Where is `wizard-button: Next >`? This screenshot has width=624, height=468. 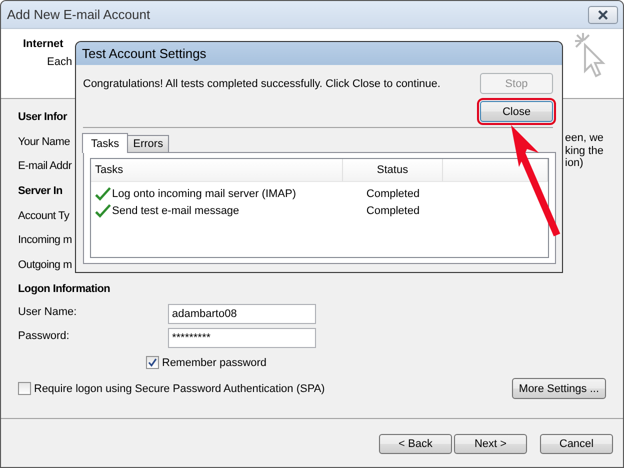
wizard-button: Next > is located at coordinates (490, 444).